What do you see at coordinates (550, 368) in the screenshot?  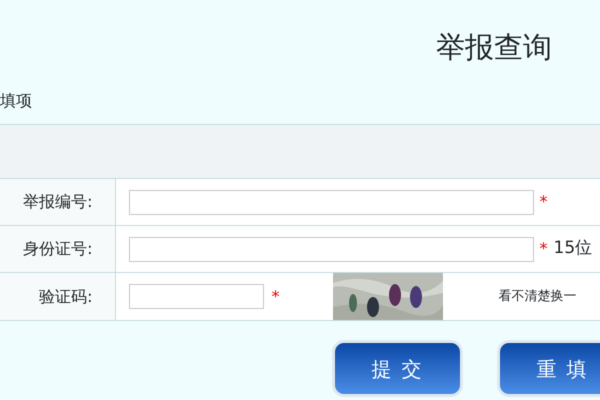 I see `reset-button: 重 填` at bounding box center [550, 368].